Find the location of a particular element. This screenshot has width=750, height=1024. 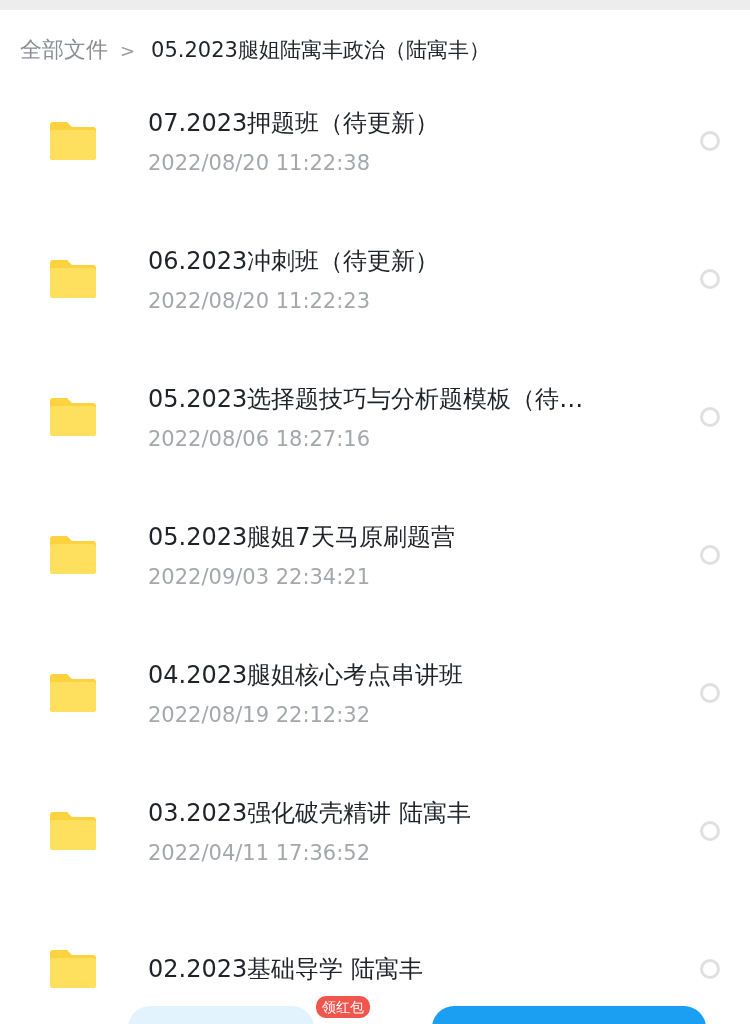

folder-name: 04.2023腿姐核心考点串讲班 is located at coordinates (424, 675).